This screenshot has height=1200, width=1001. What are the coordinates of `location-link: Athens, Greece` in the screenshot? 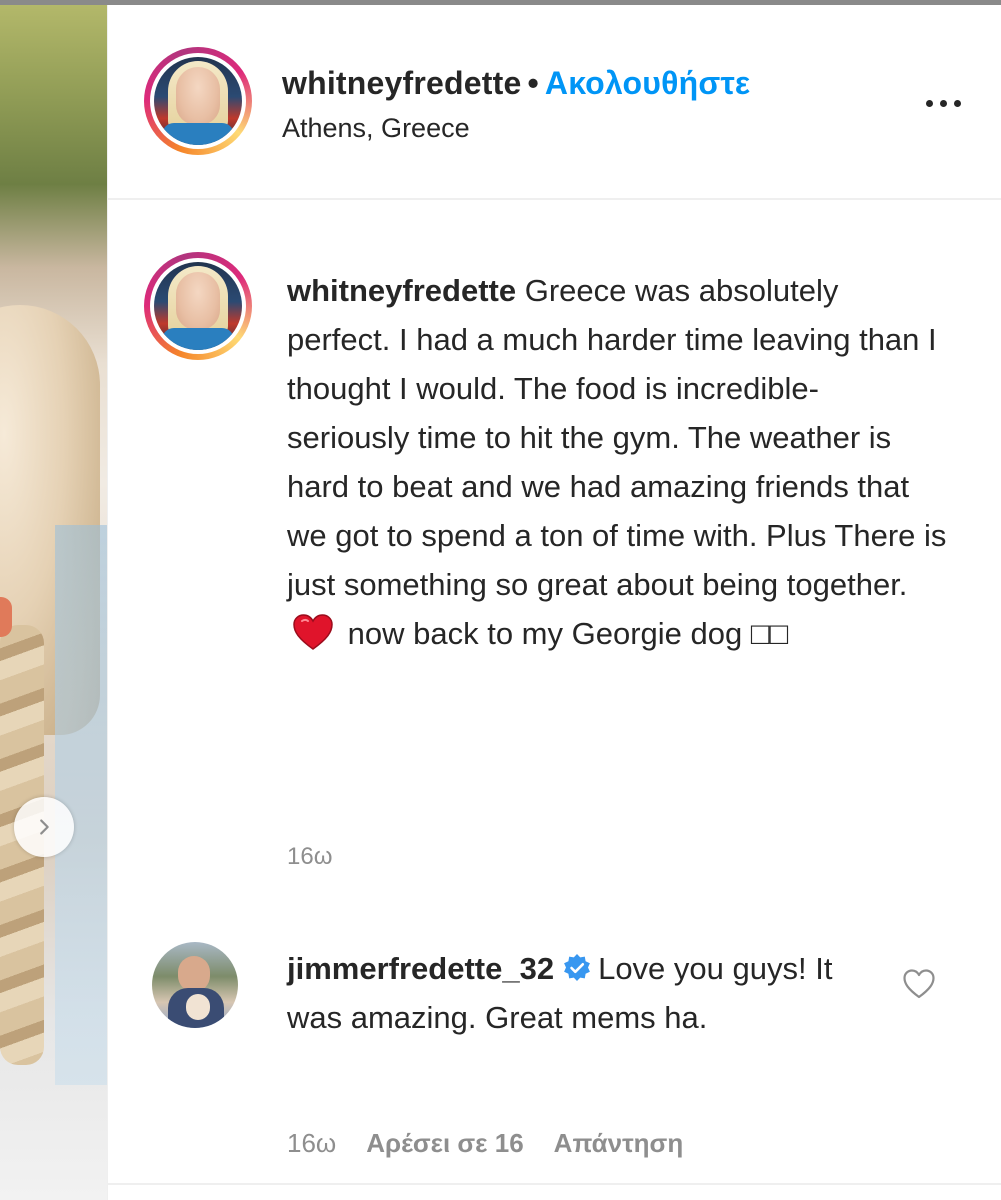 It's located at (376, 128).